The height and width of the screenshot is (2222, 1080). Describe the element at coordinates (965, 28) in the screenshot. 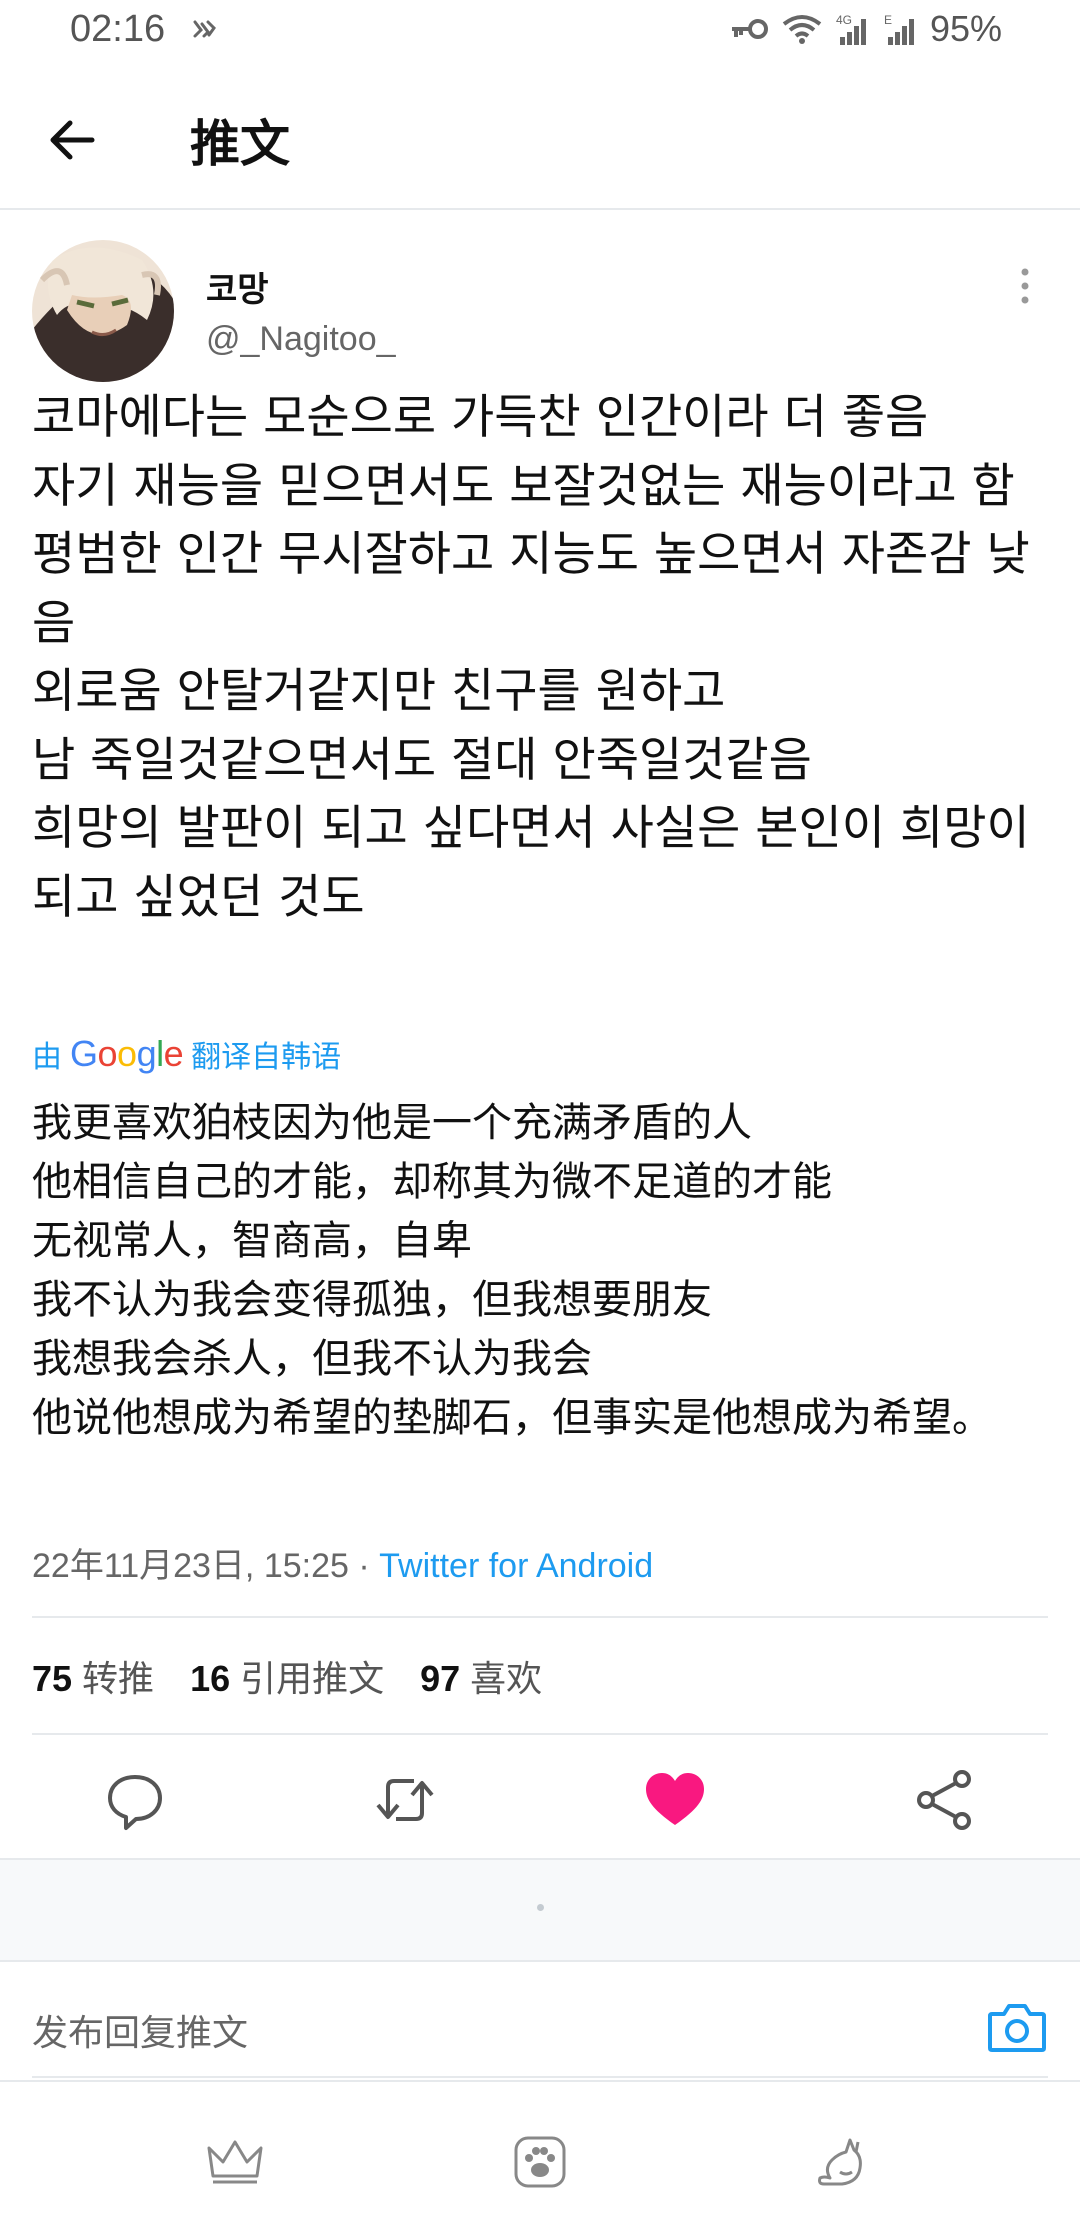

I see `battery-level: 95%` at that location.